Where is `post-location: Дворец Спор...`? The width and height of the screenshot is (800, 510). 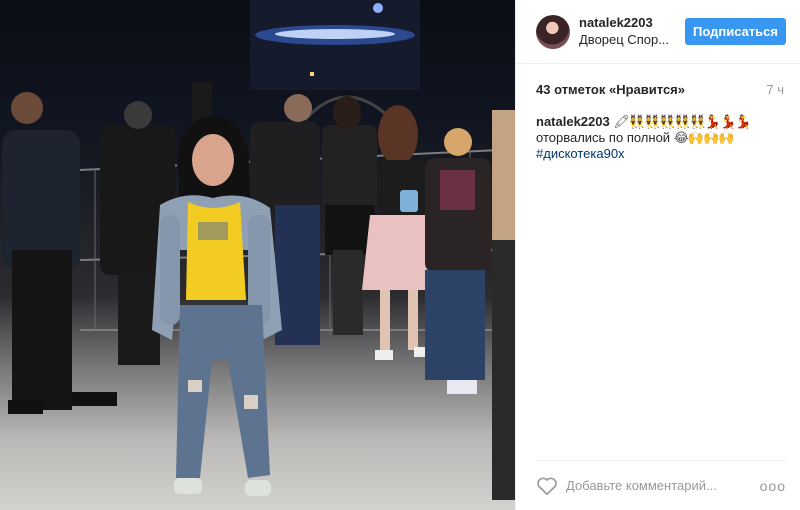
post-location: Дворец Спор... is located at coordinates (624, 39).